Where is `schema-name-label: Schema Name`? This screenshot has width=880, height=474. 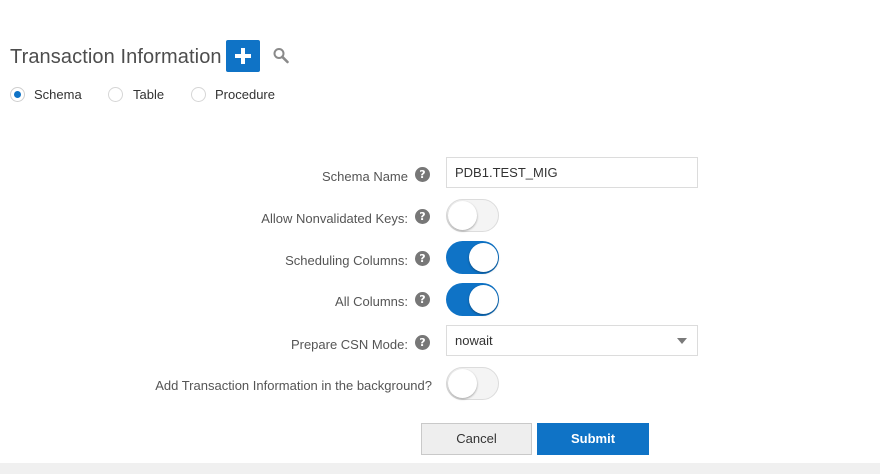 schema-name-label: Schema Name is located at coordinates (365, 176).